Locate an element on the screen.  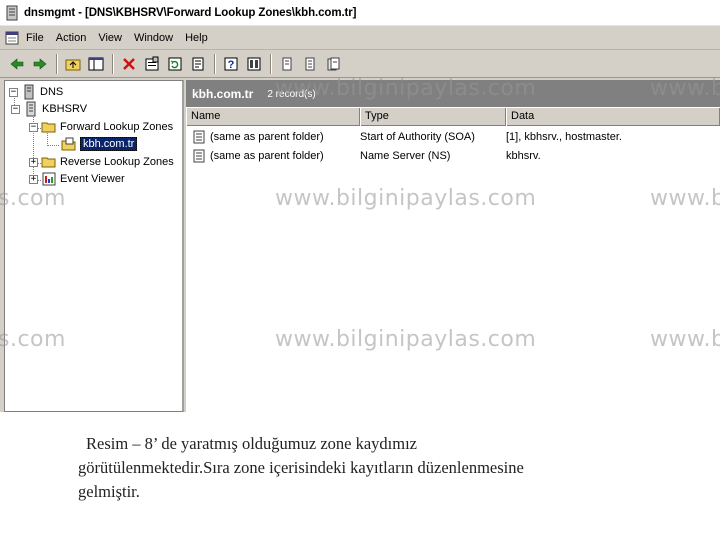
tree-label-reverse-zones: Reverse Lookup Zones is located at coordinates (117, 162).